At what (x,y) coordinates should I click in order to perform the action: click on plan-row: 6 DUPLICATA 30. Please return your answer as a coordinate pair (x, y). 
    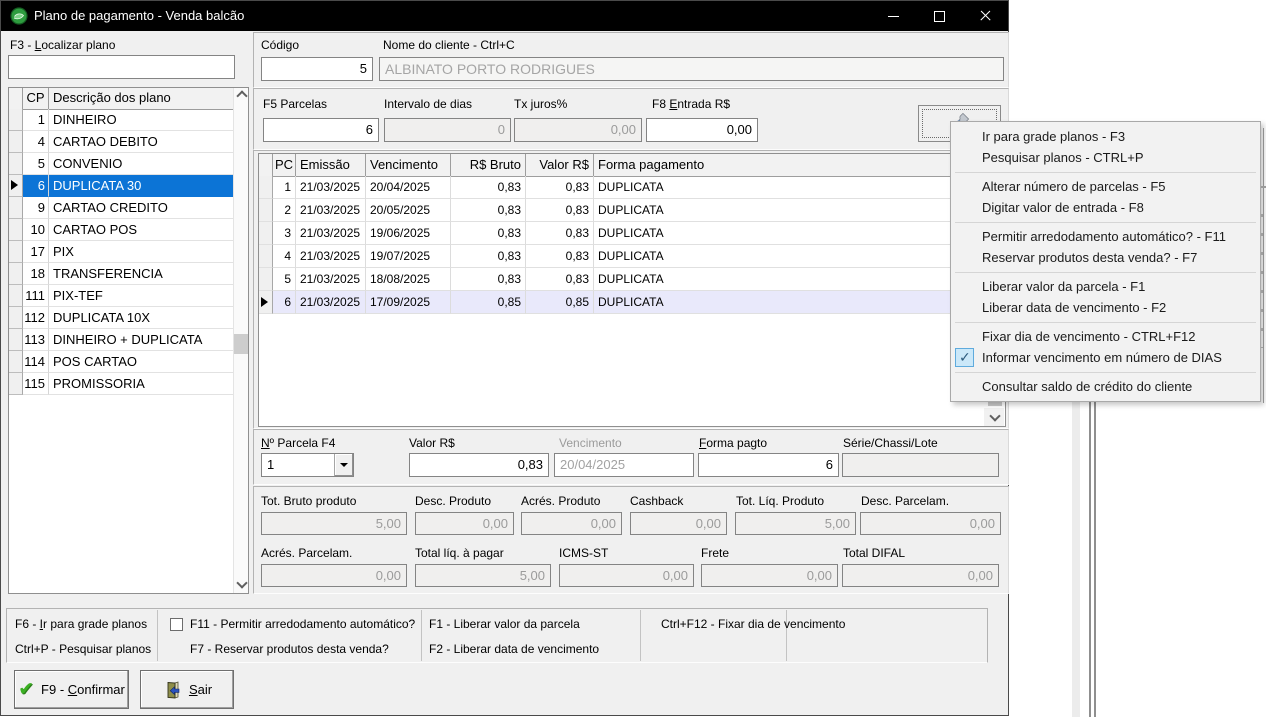
    Looking at the image, I should click on (121, 186).